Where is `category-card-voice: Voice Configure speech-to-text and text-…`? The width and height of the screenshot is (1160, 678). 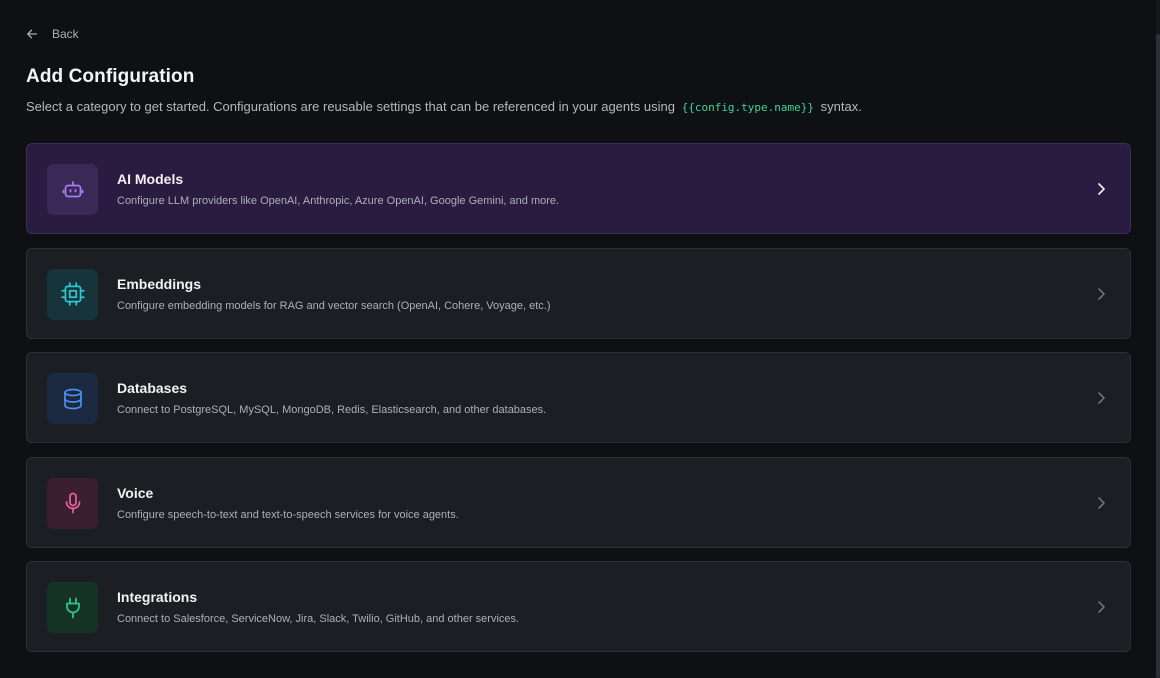 category-card-voice: Voice Configure speech-to-text and text-… is located at coordinates (578, 502).